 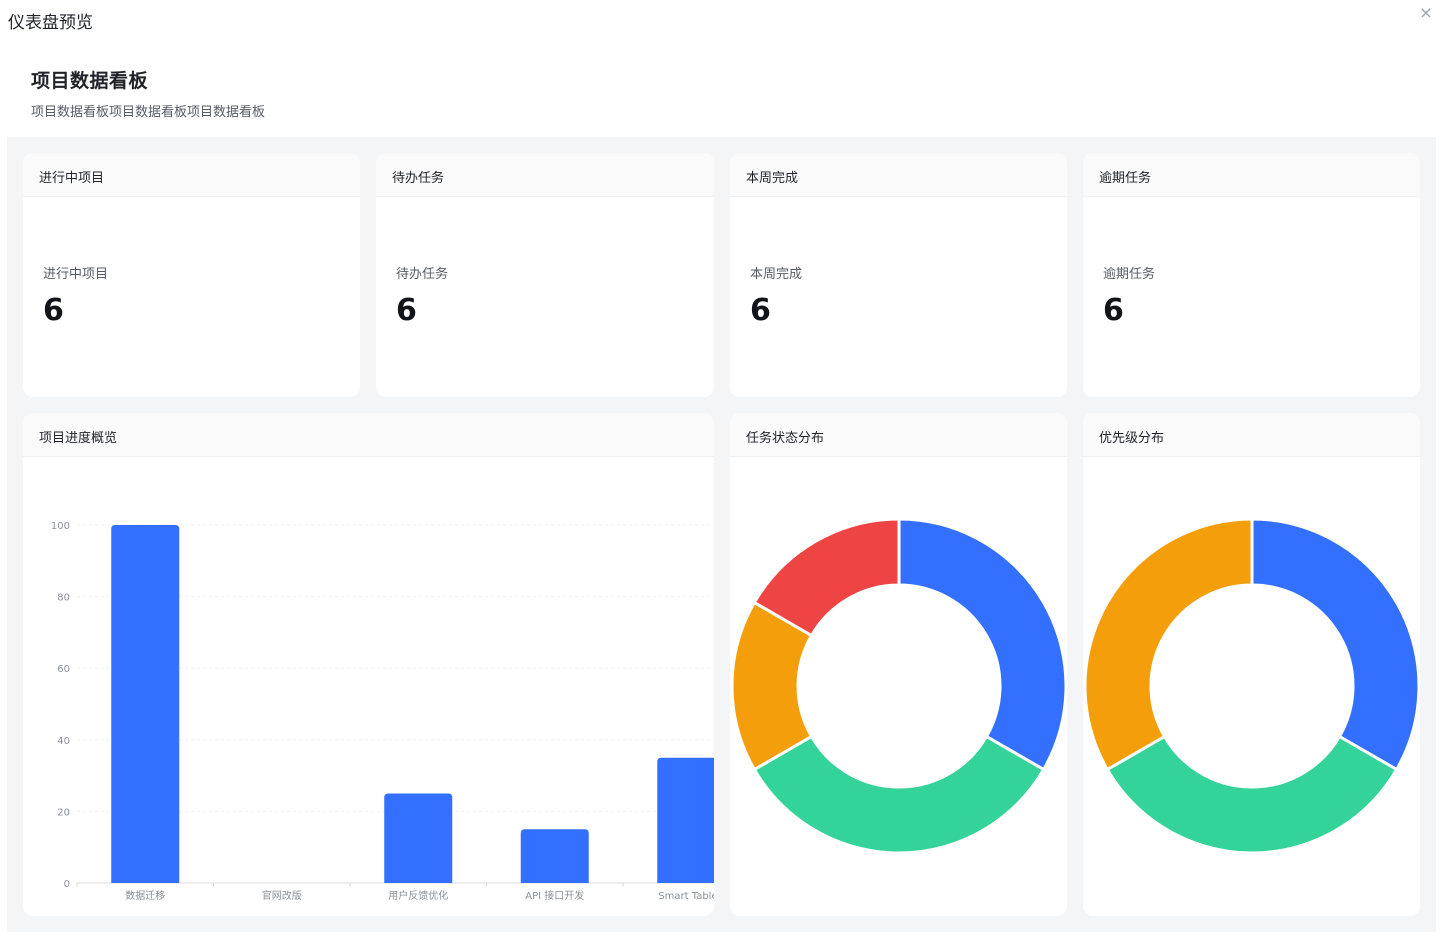 What do you see at coordinates (63, 741) in the screenshot?
I see `y-tick-label: 40` at bounding box center [63, 741].